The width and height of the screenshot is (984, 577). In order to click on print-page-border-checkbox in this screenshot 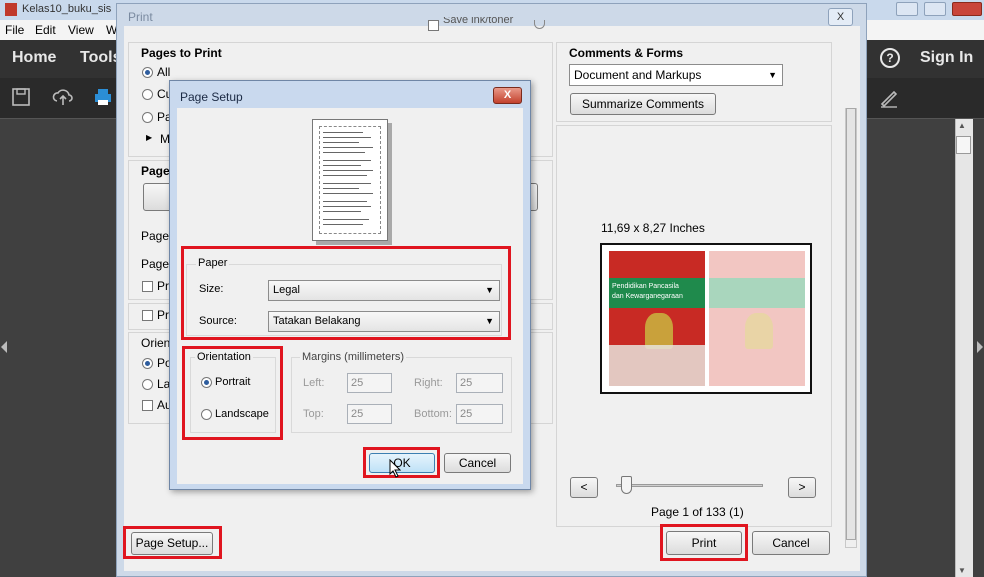, I will do `click(147, 286)`.